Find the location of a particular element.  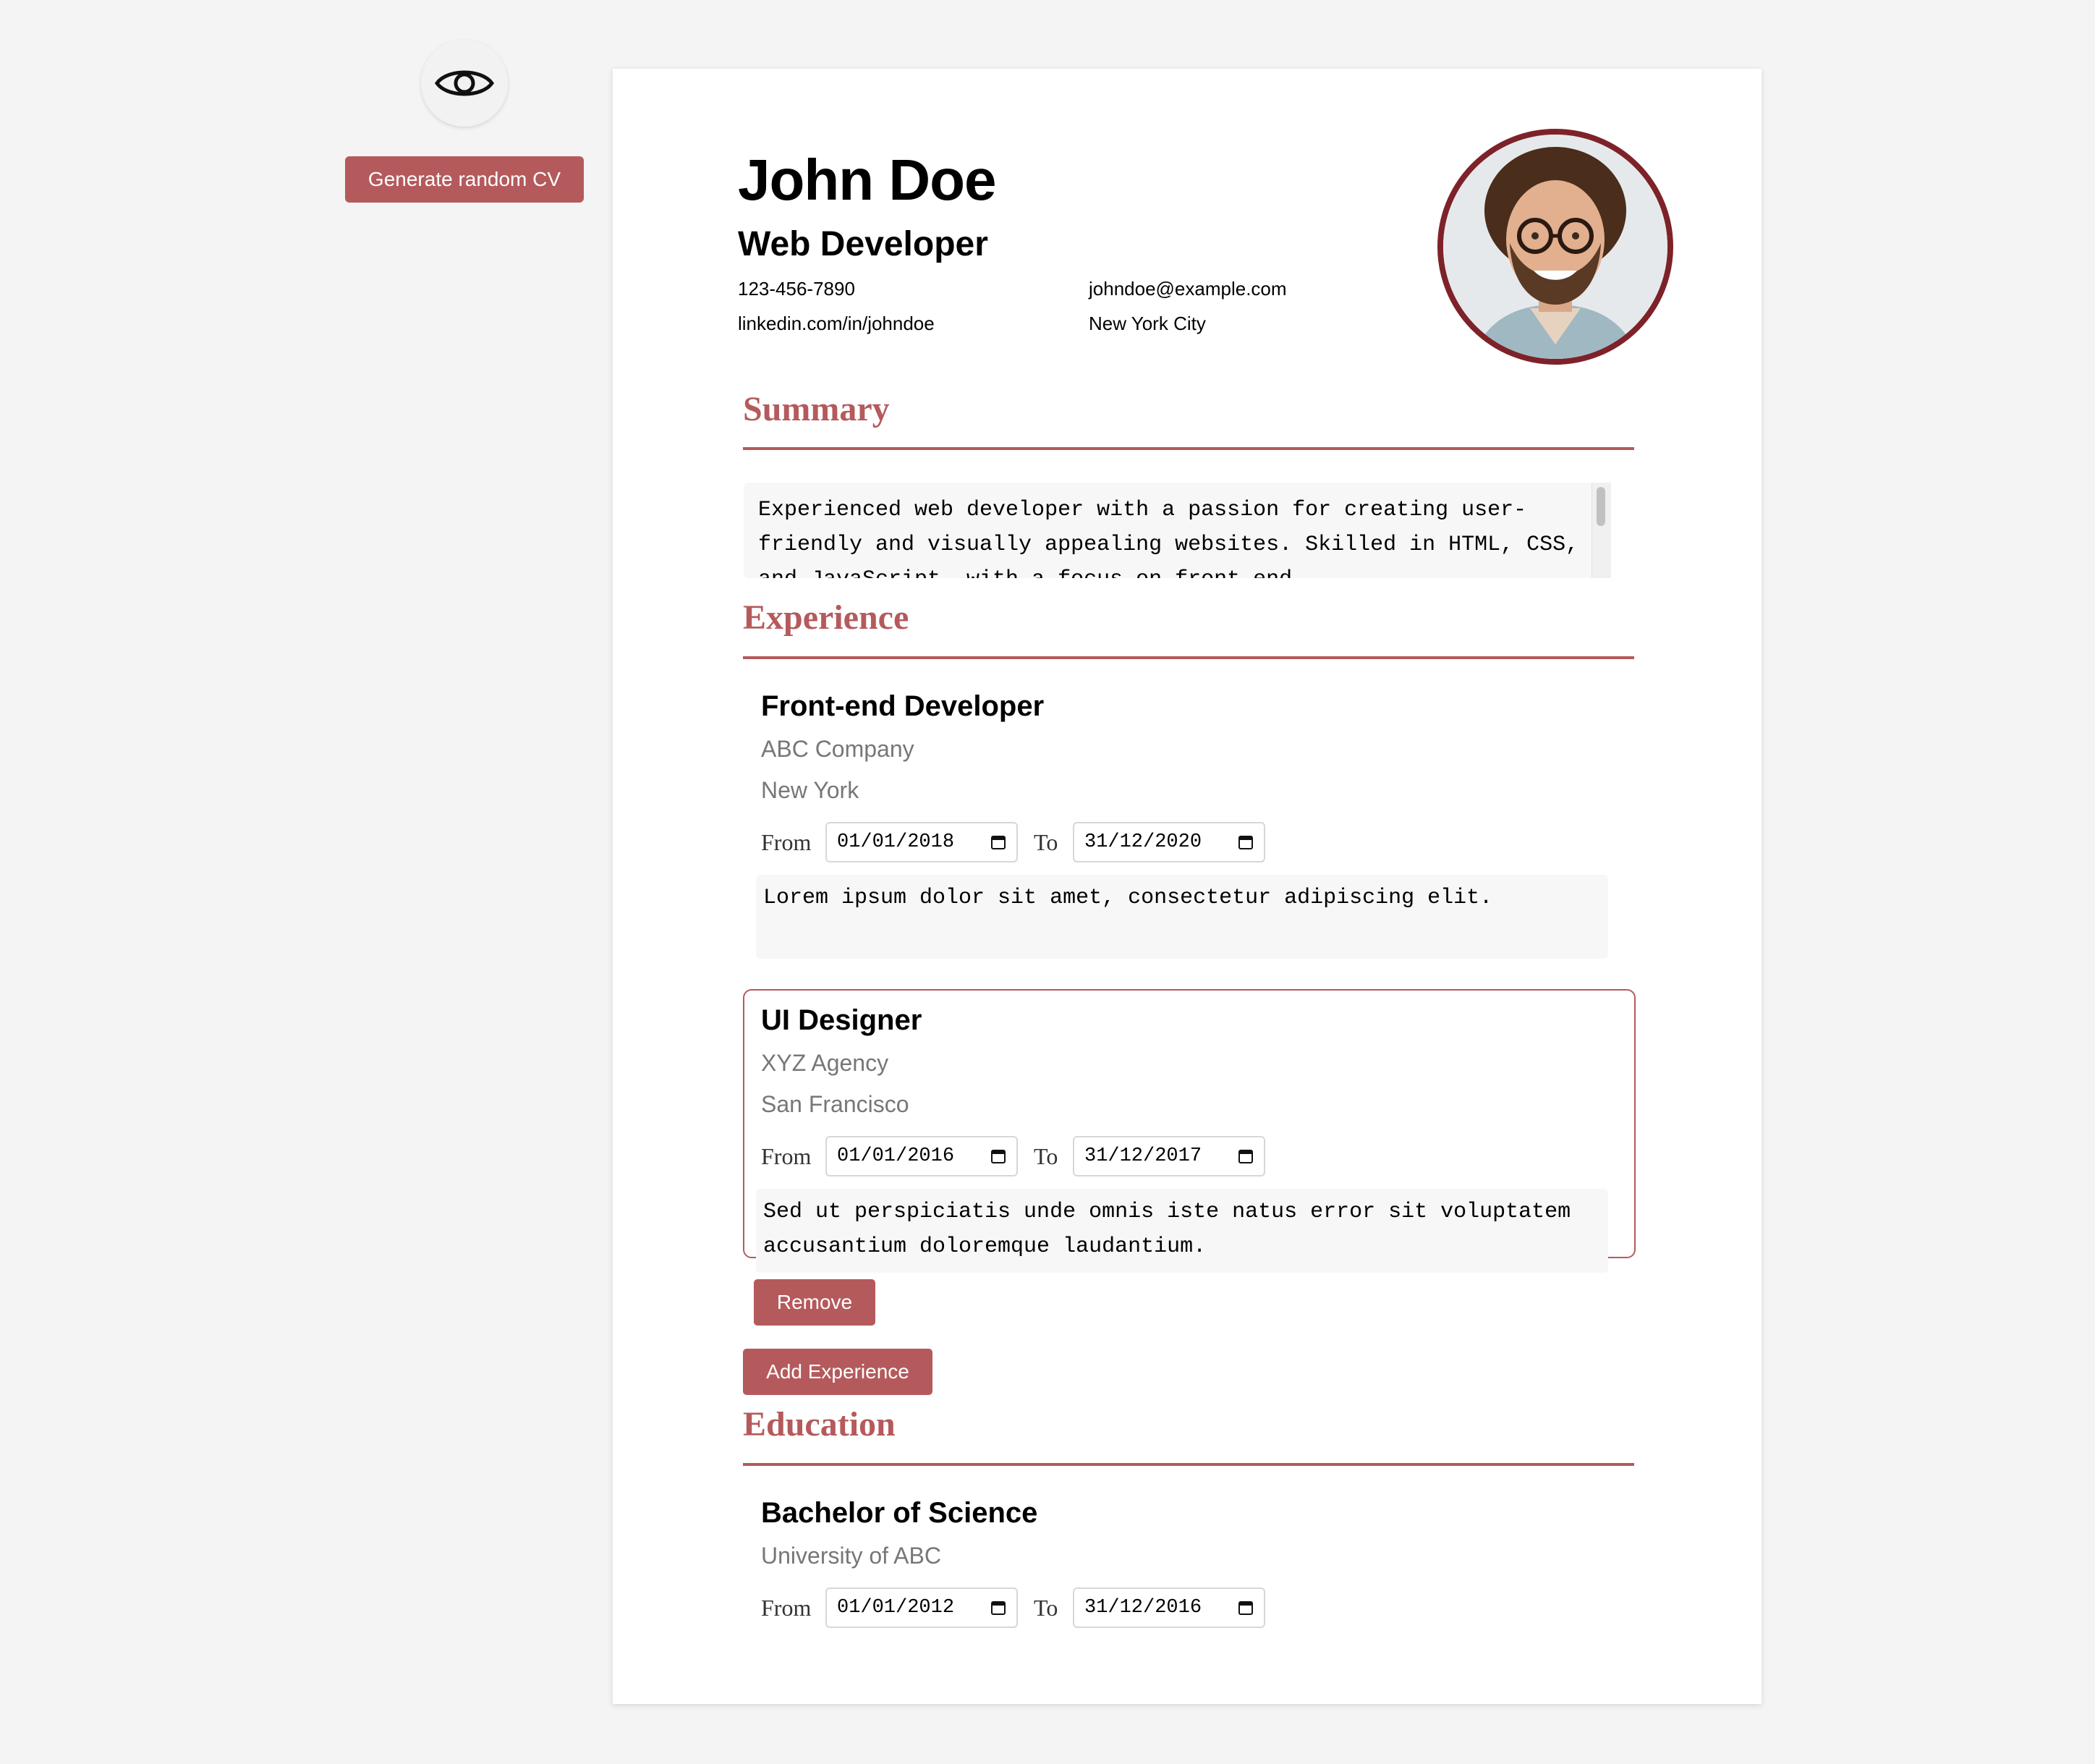

cv-role: Web Developer is located at coordinates (863, 244).